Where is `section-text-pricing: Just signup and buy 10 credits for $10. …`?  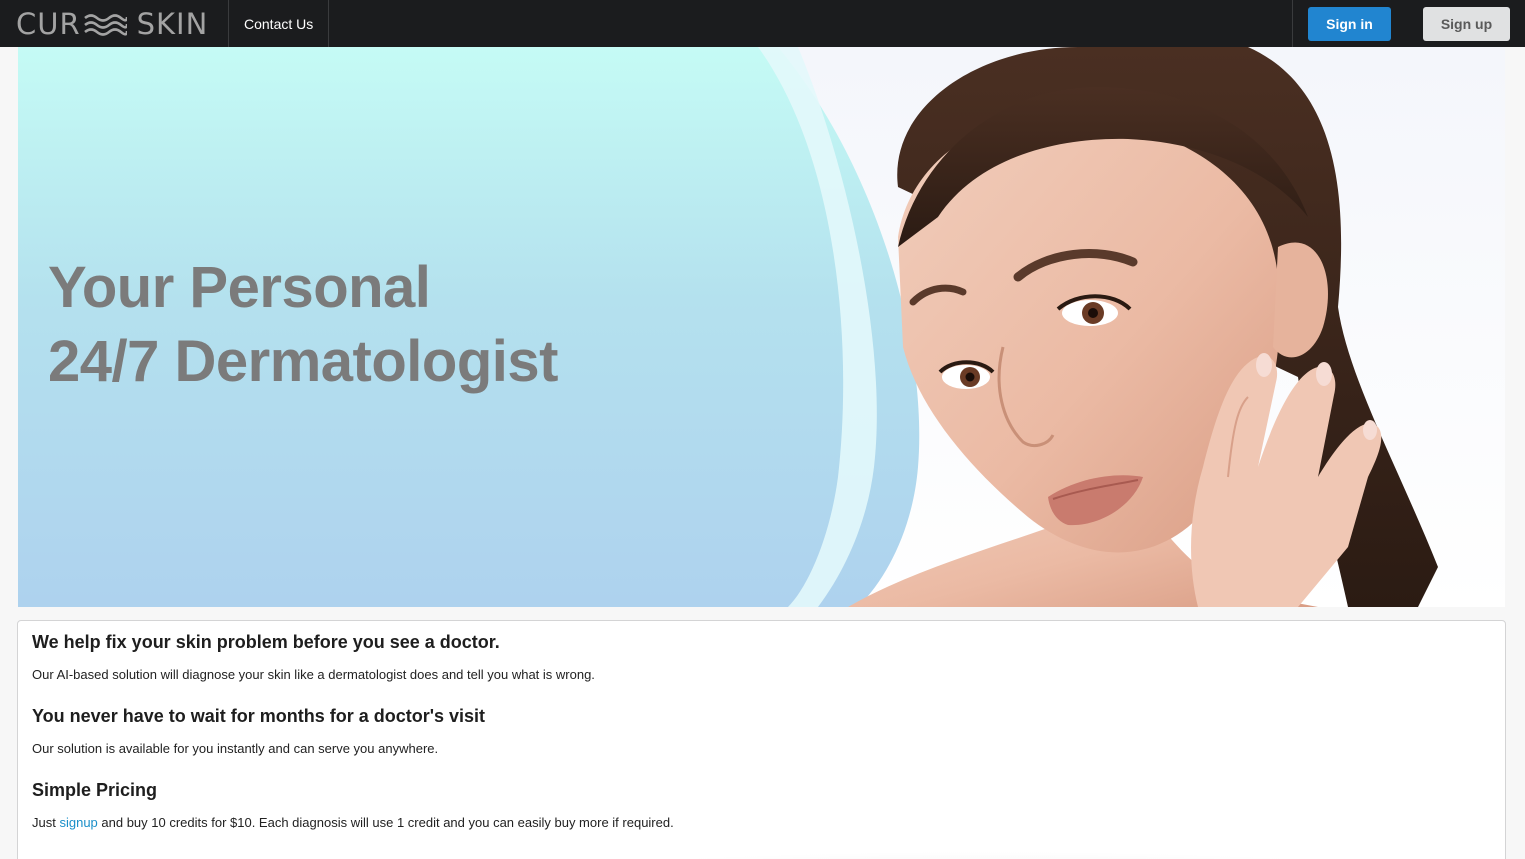 section-text-pricing: Just signup and buy 10 credits for $10. … is located at coordinates (761, 822).